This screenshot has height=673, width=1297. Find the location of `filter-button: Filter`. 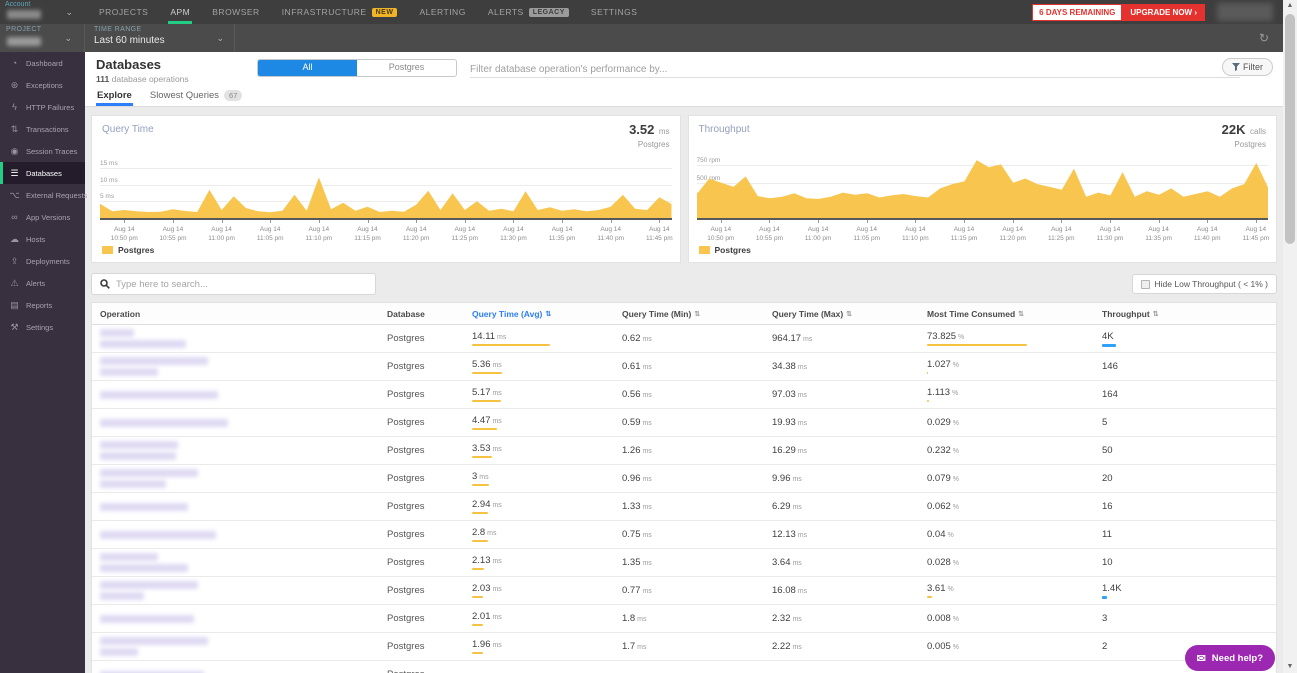

filter-button: Filter is located at coordinates (1247, 67).